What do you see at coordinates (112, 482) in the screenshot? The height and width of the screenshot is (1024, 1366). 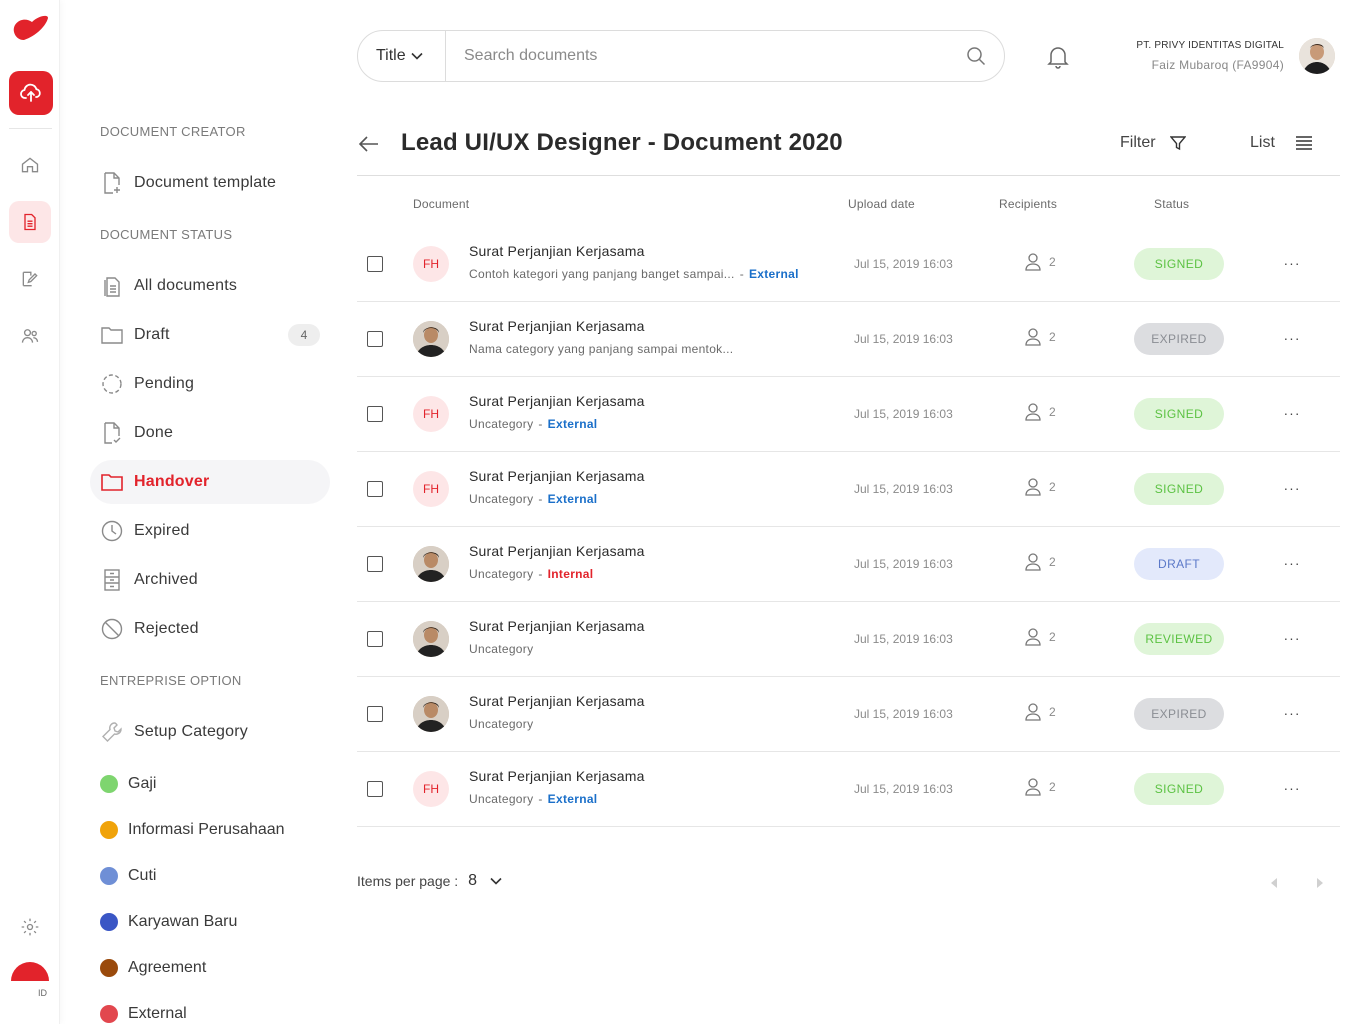 I see `folder-icon` at bounding box center [112, 482].